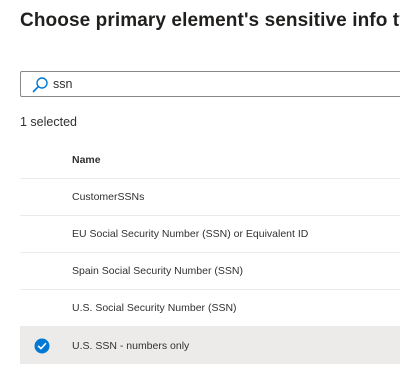 This screenshot has height=368, width=400. I want to click on table-row-selected: U.S. SSN - numbers only, so click(210, 345).